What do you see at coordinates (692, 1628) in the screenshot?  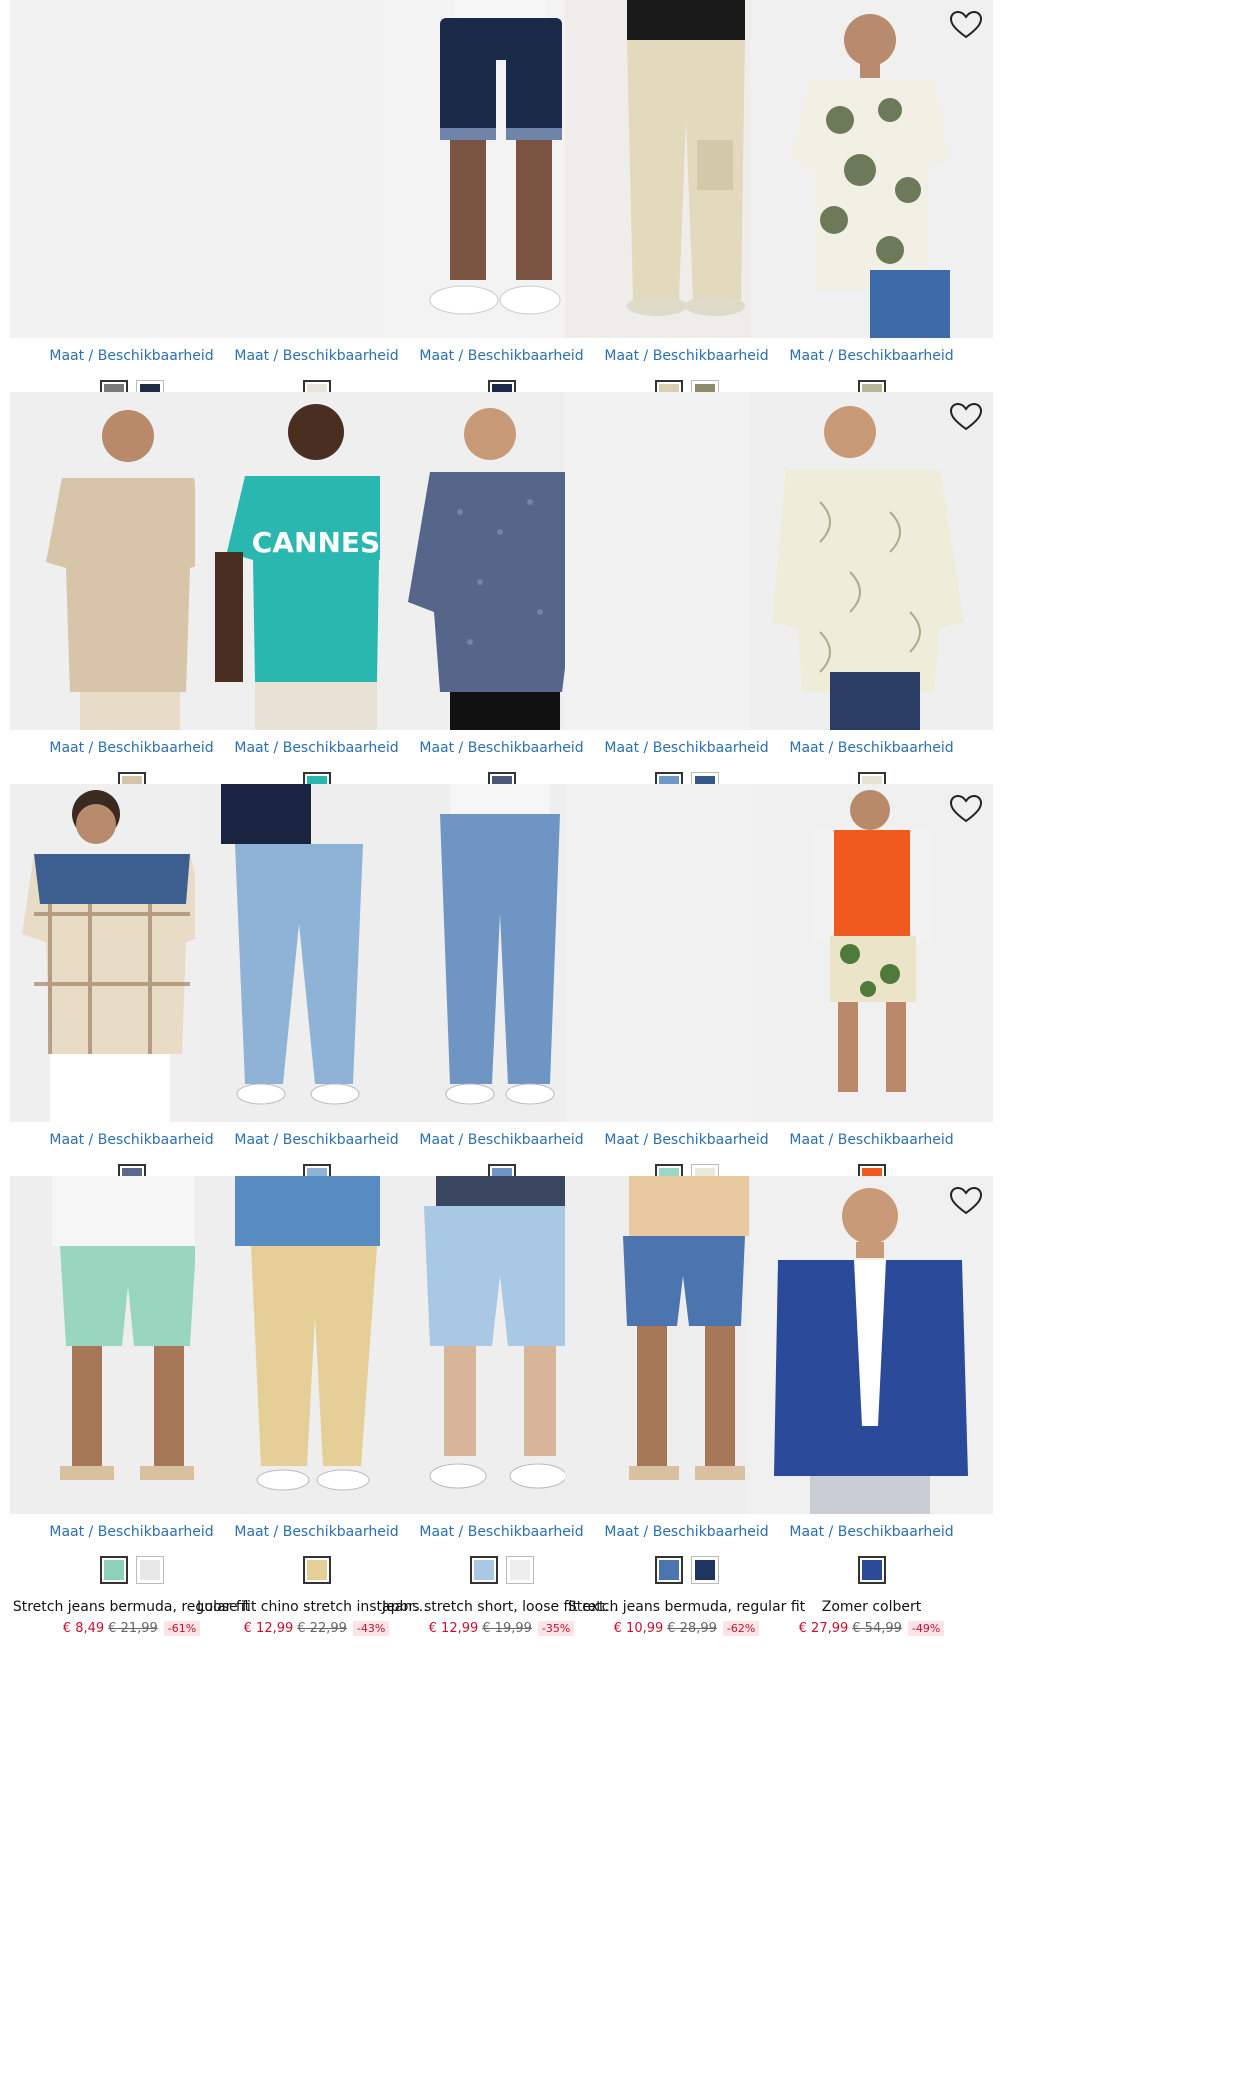 I see `original-price: € 28,99` at bounding box center [692, 1628].